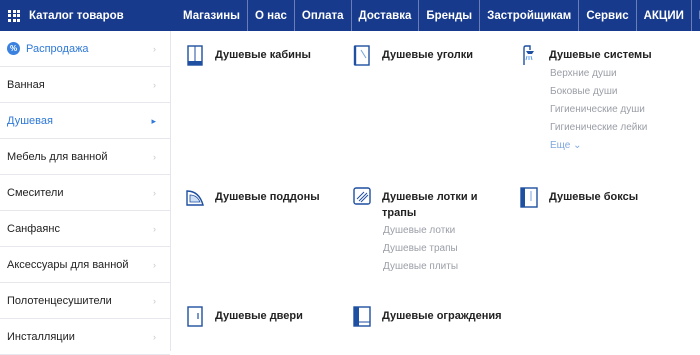 The width and height of the screenshot is (700, 355). I want to click on shower-cabin-icon, so click(195, 55).